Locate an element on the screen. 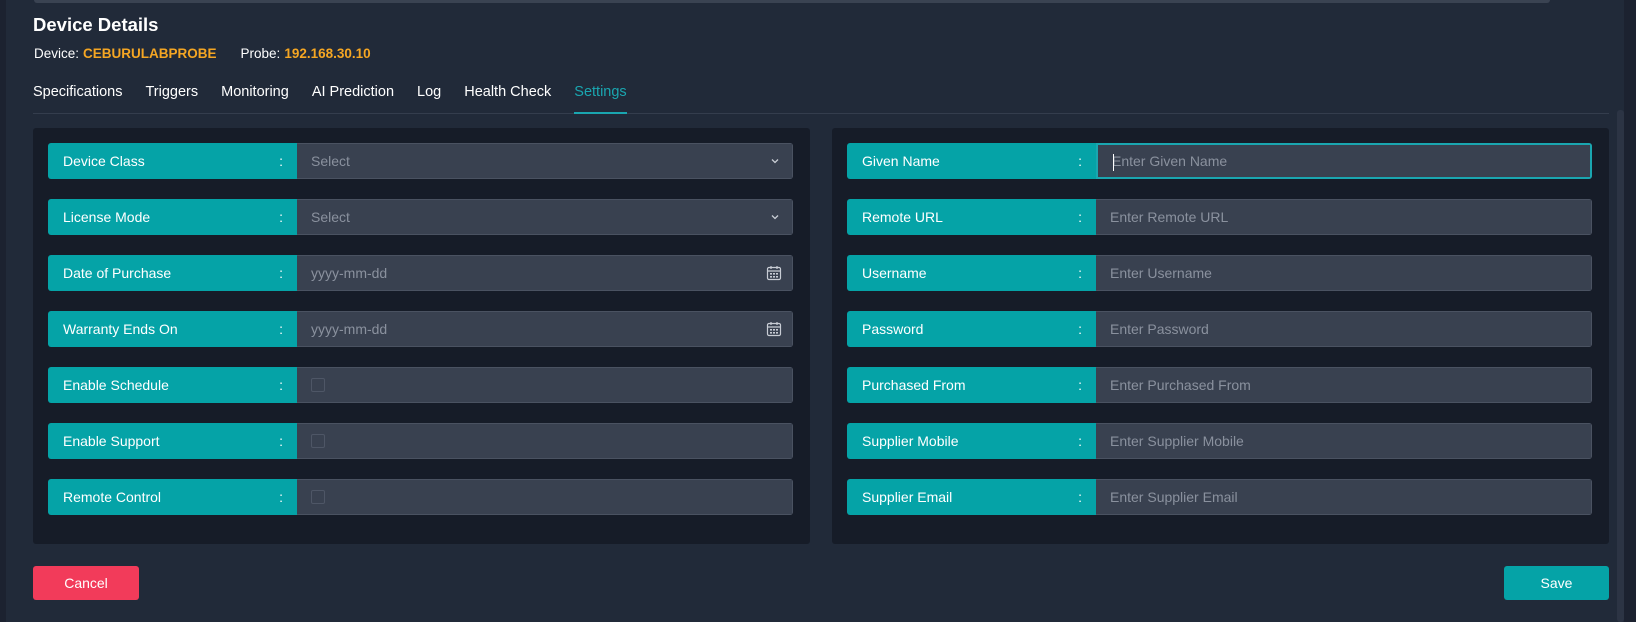 This screenshot has width=1636, height=622. given-name-field is located at coordinates (1344, 161).